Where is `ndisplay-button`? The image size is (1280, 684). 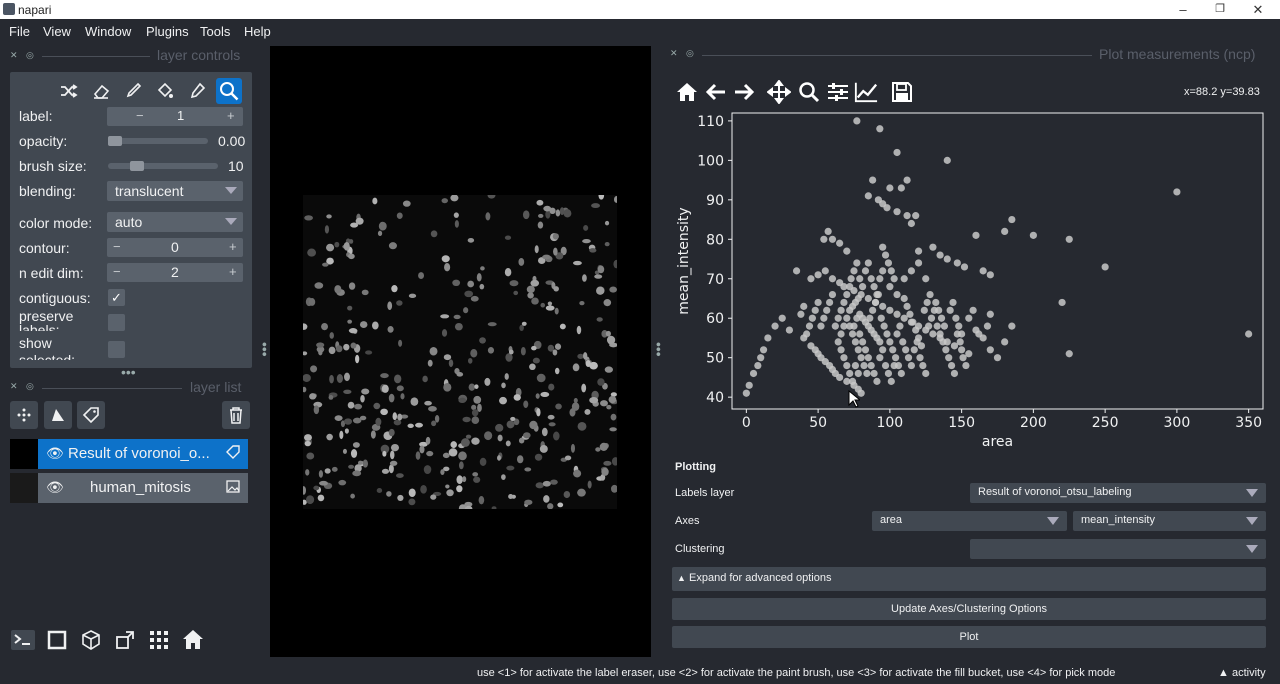 ndisplay-button is located at coordinates (57, 640).